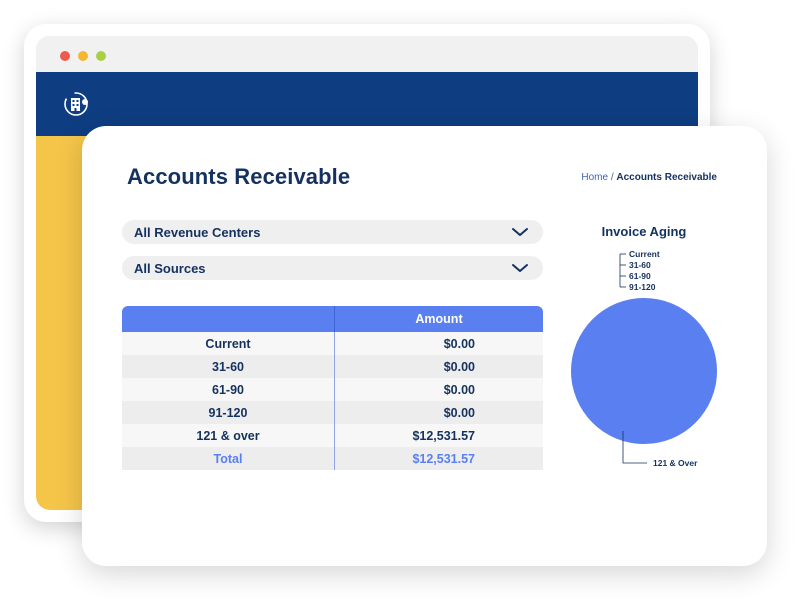 This screenshot has height=599, width=795. What do you see at coordinates (642, 287) in the screenshot?
I see `pie-label-3: 91-120` at bounding box center [642, 287].